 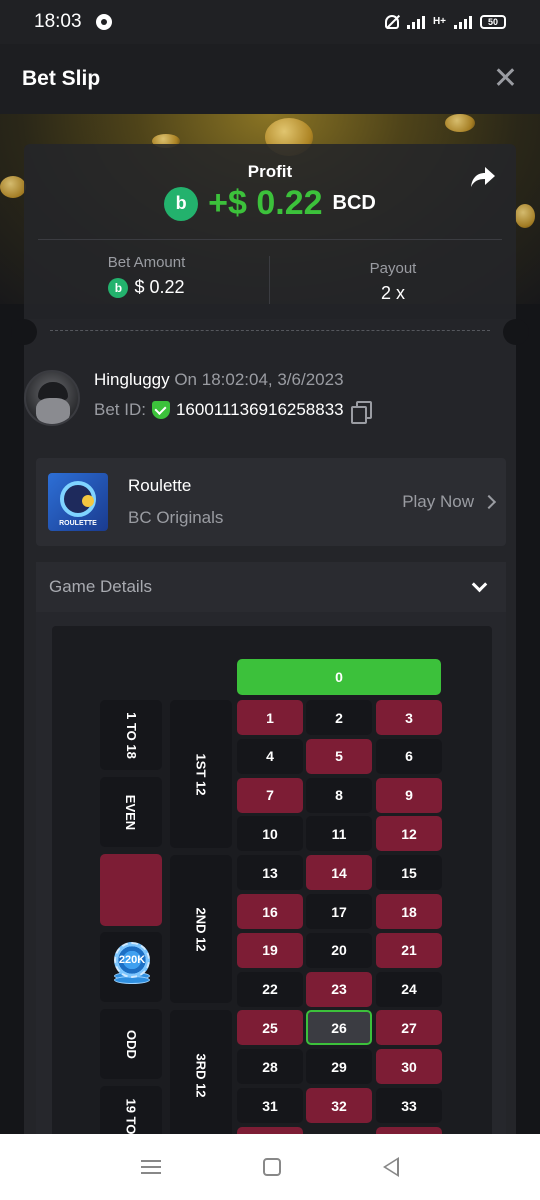 What do you see at coordinates (131, 735) in the screenshot?
I see `outside-1-to-18: 1 TO 18` at bounding box center [131, 735].